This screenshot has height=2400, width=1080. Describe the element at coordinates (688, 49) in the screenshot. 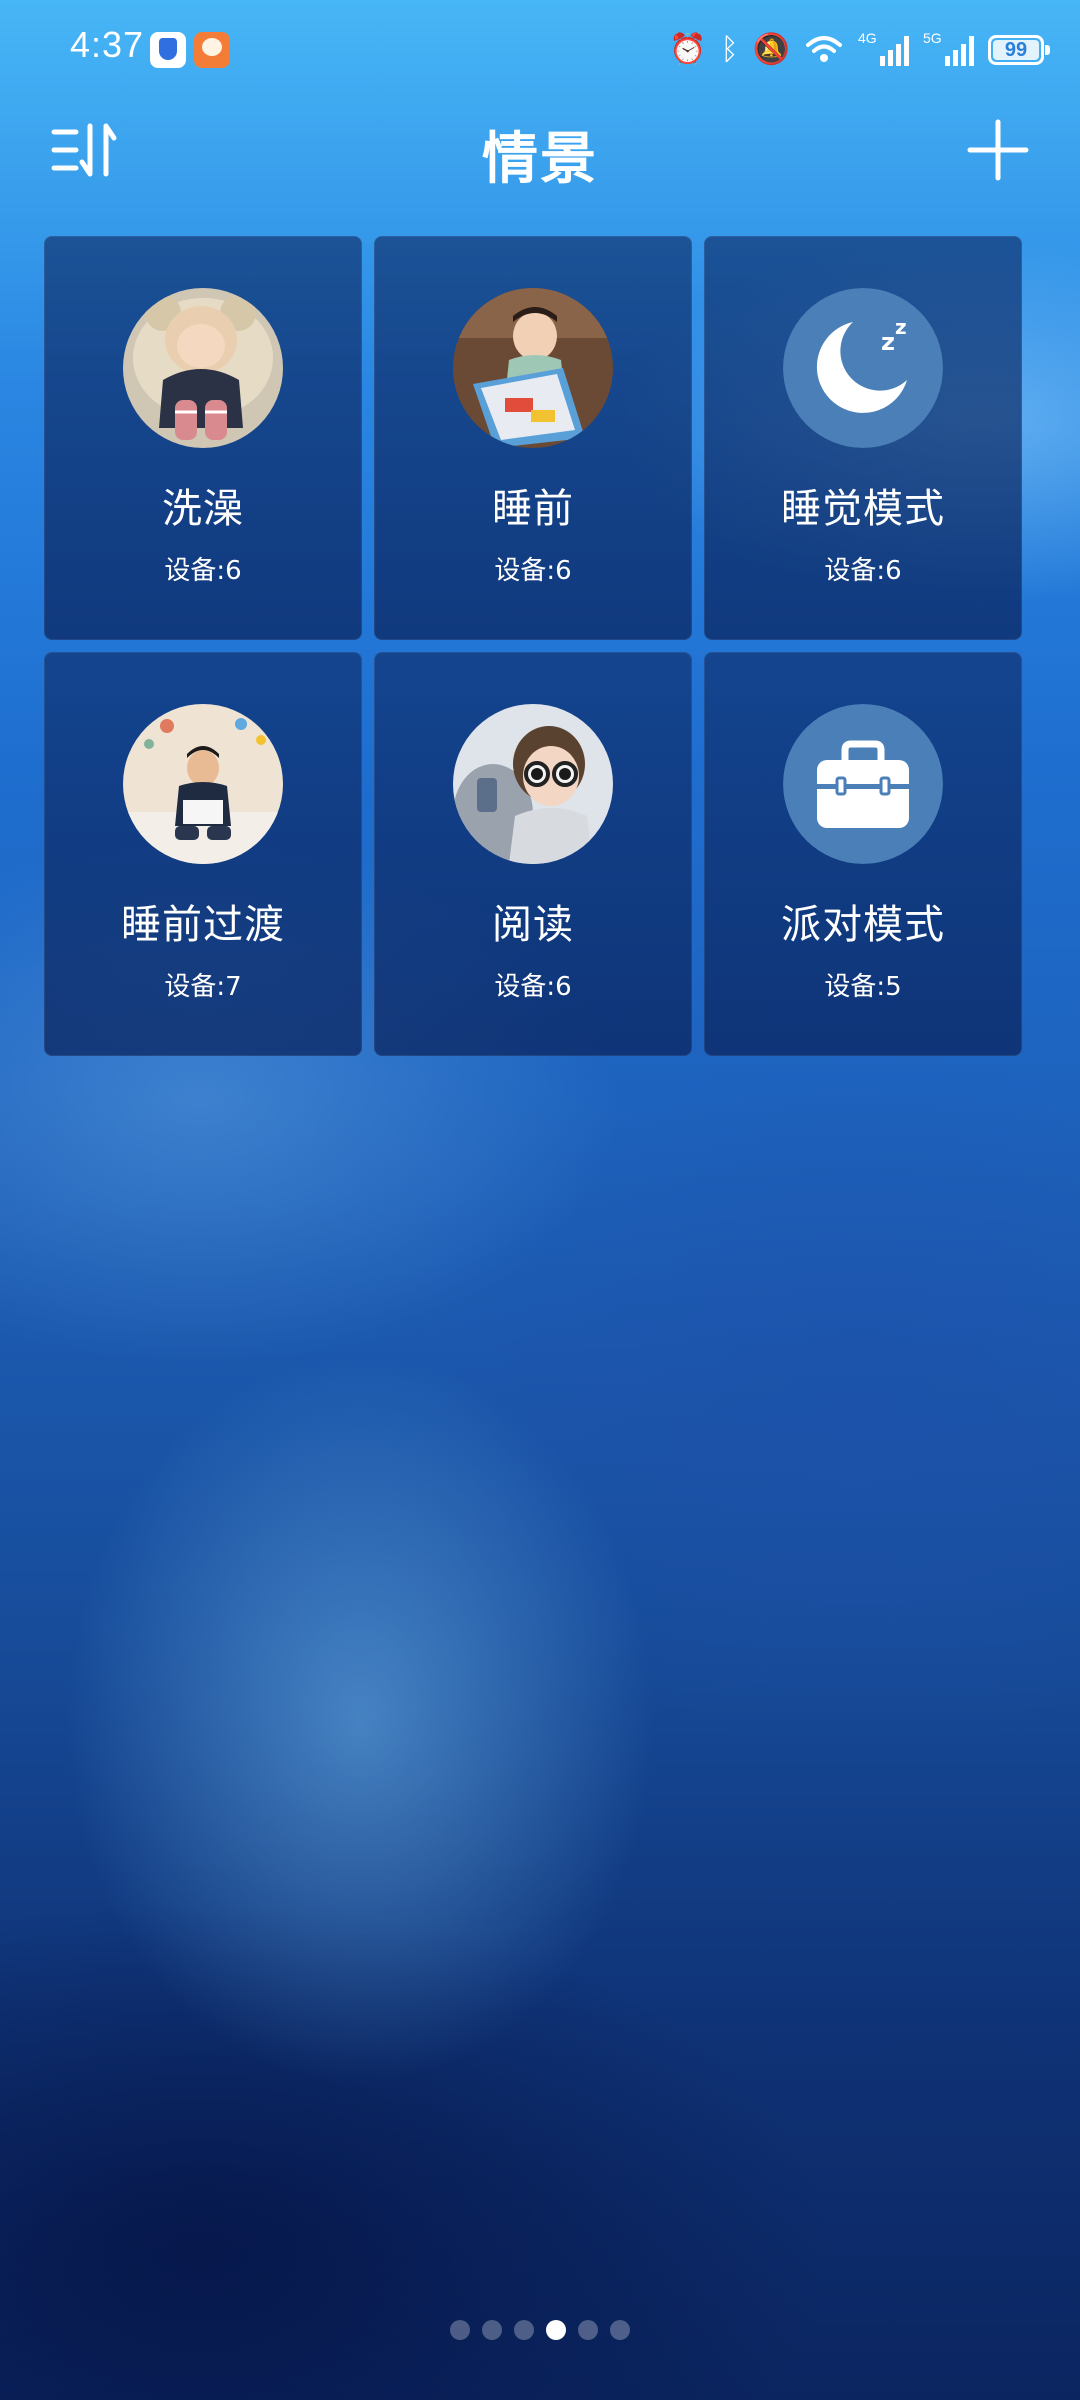

I see `alarm-icon: ⏰` at that location.